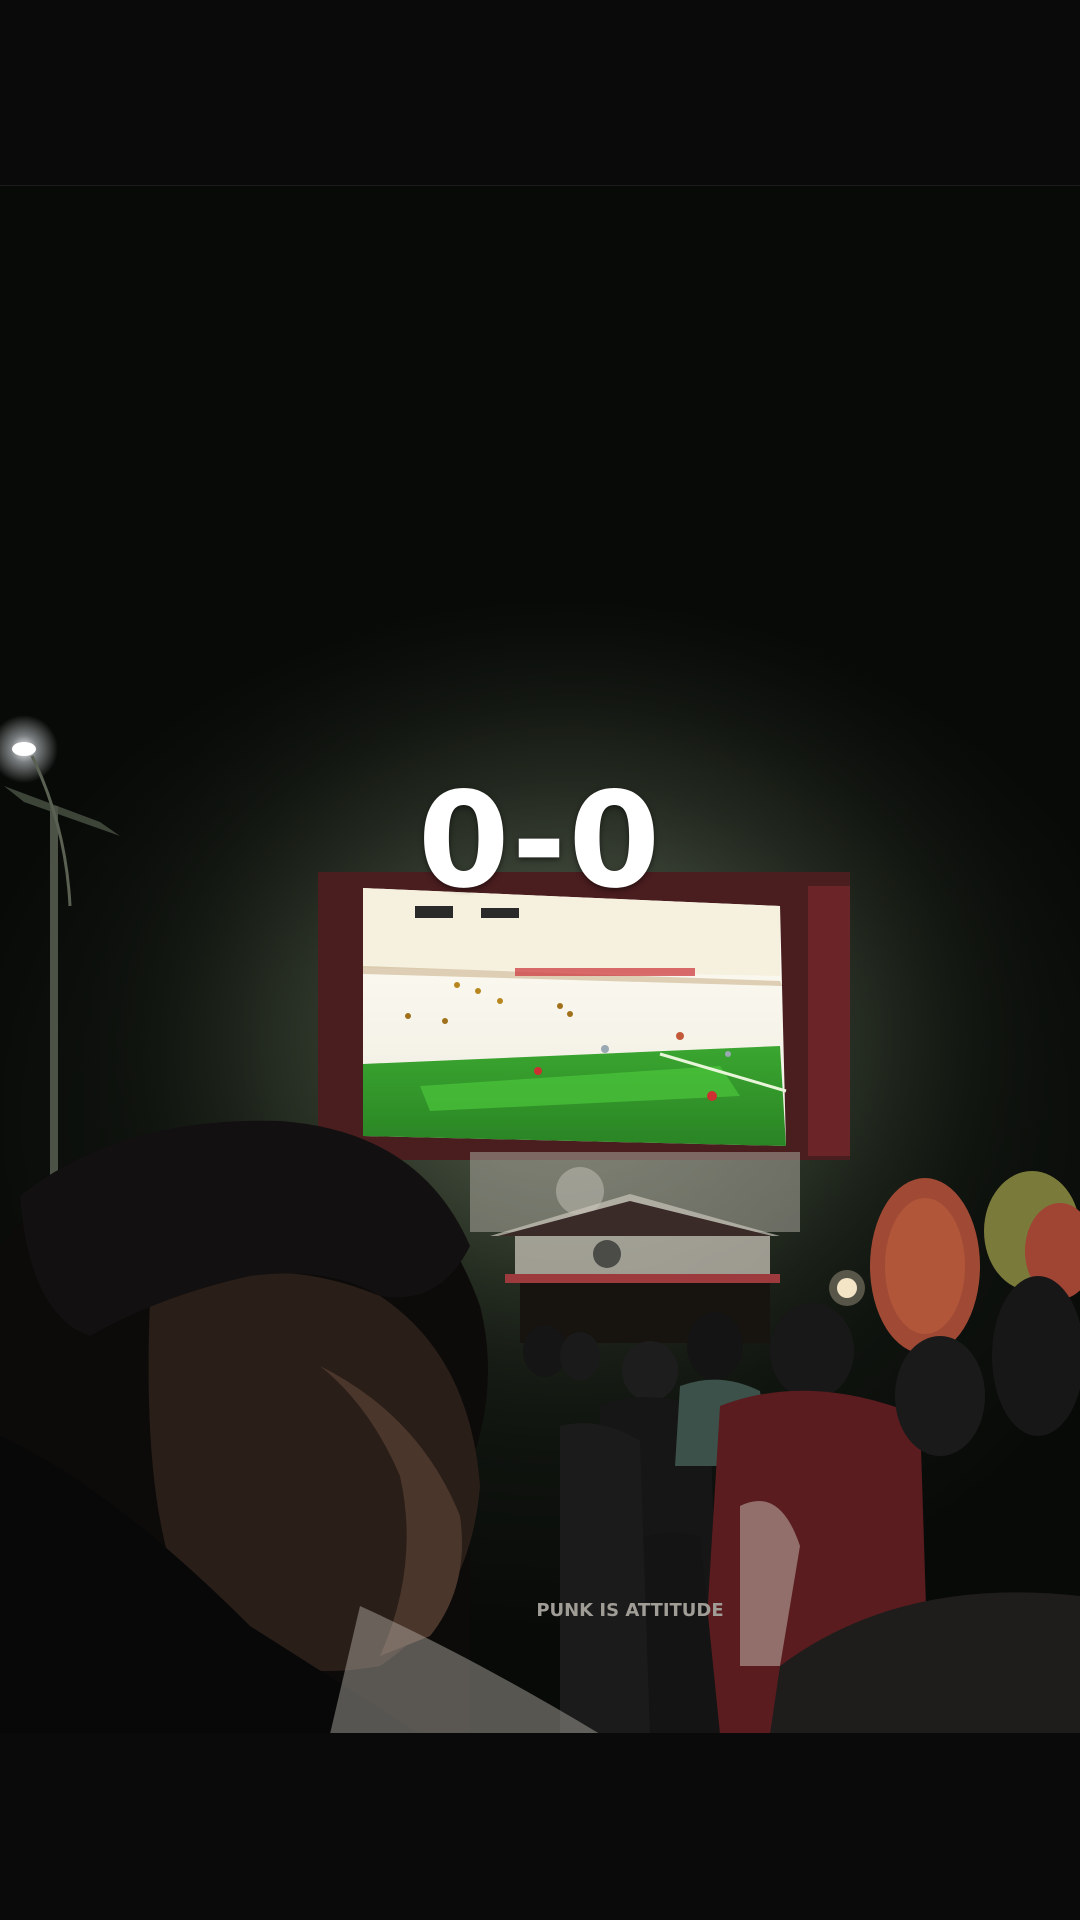 This screenshot has height=1920, width=1080. I want to click on jumbotron-screen, so click(575, 1017).